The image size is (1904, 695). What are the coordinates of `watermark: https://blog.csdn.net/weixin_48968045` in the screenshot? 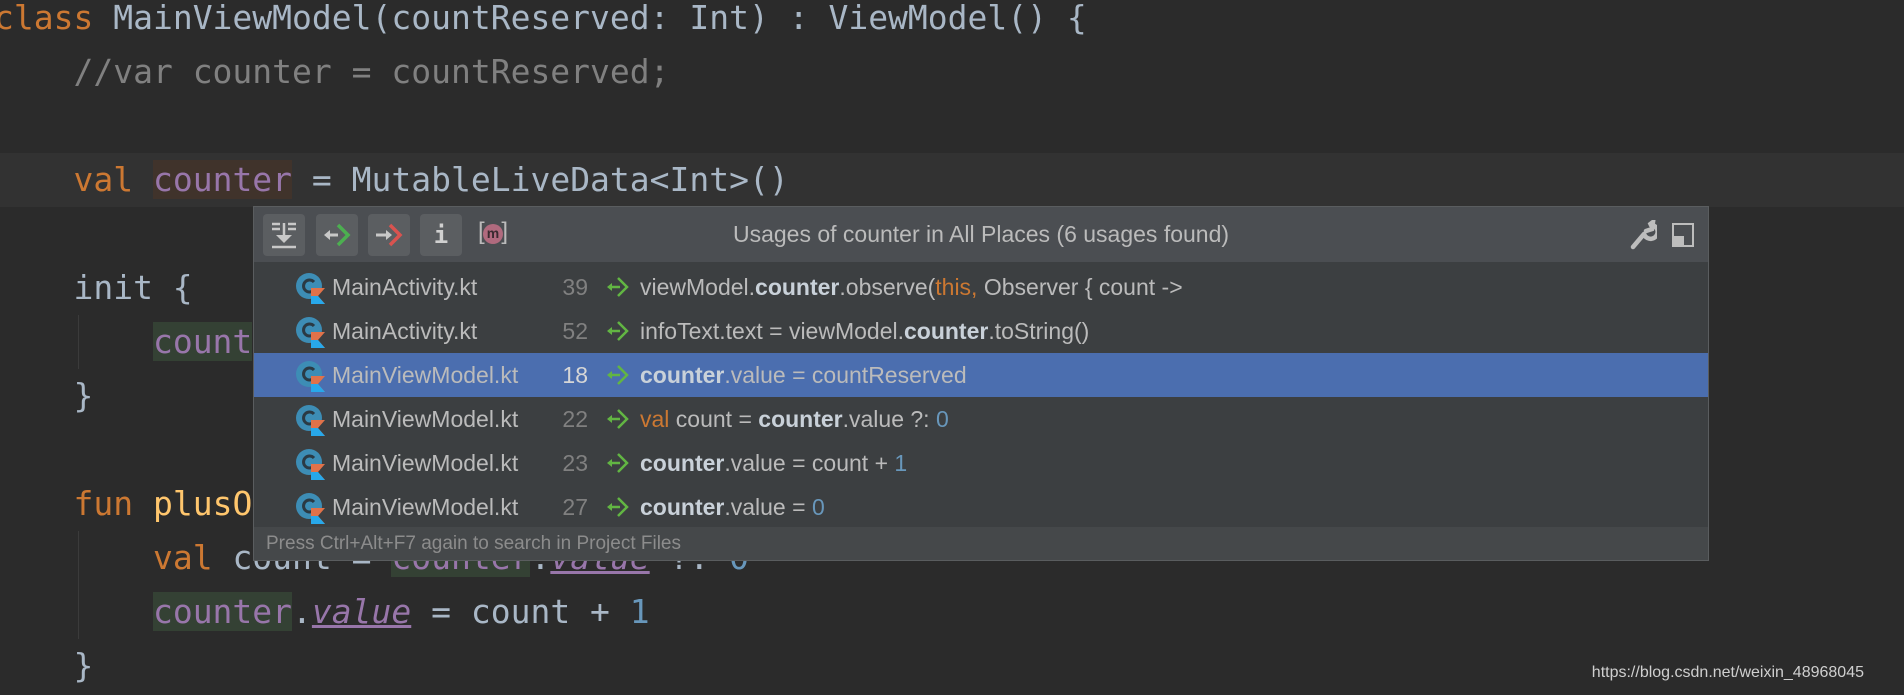 It's located at (1727, 672).